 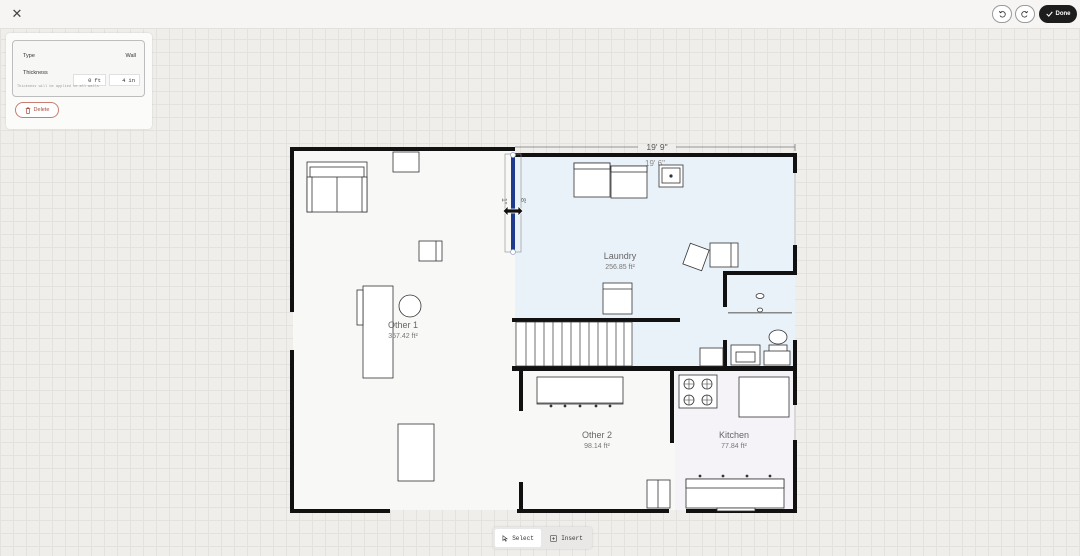 What do you see at coordinates (553, 538) in the screenshot?
I see `insert-icon` at bounding box center [553, 538].